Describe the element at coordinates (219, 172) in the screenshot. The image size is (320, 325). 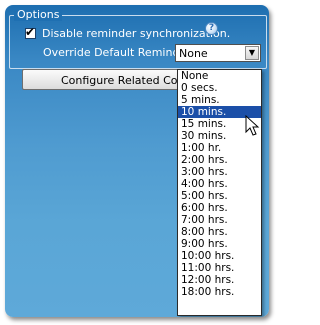
I see `dropdown-option: 3:00 hrs.` at that location.